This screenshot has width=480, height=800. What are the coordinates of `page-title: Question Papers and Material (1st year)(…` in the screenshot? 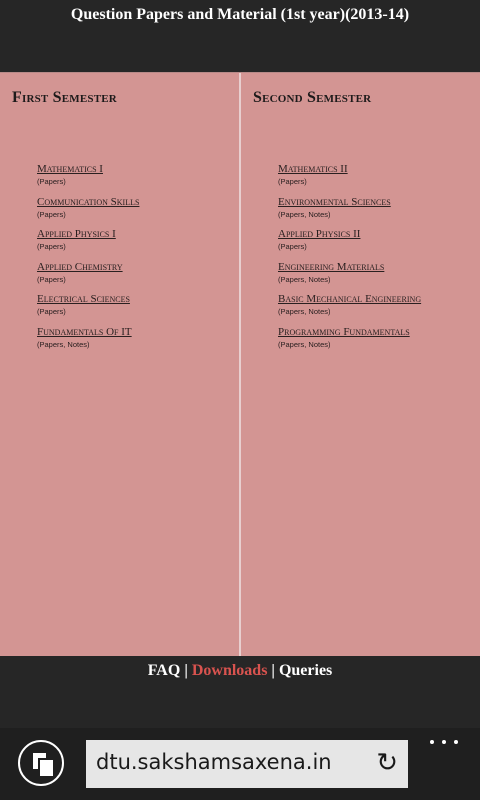 It's located at (240, 14).